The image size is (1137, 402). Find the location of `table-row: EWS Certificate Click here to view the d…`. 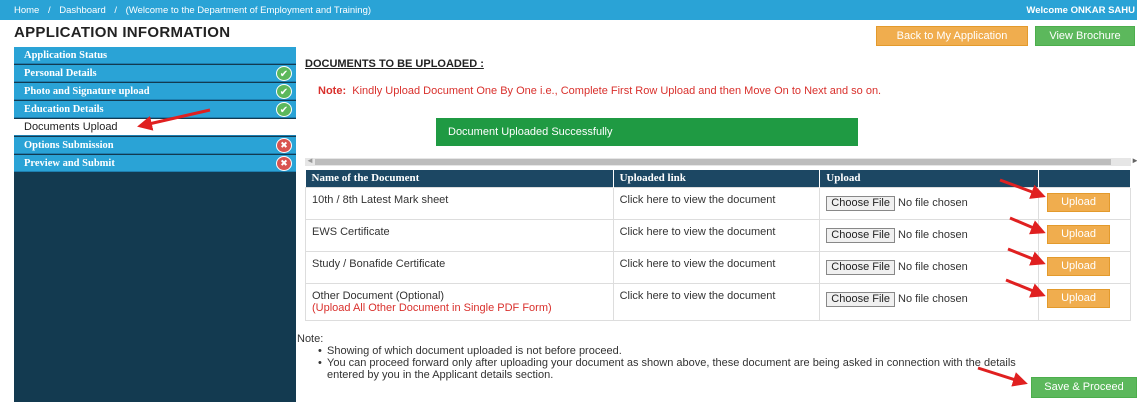

table-row: EWS Certificate Click here to view the d… is located at coordinates (718, 235).